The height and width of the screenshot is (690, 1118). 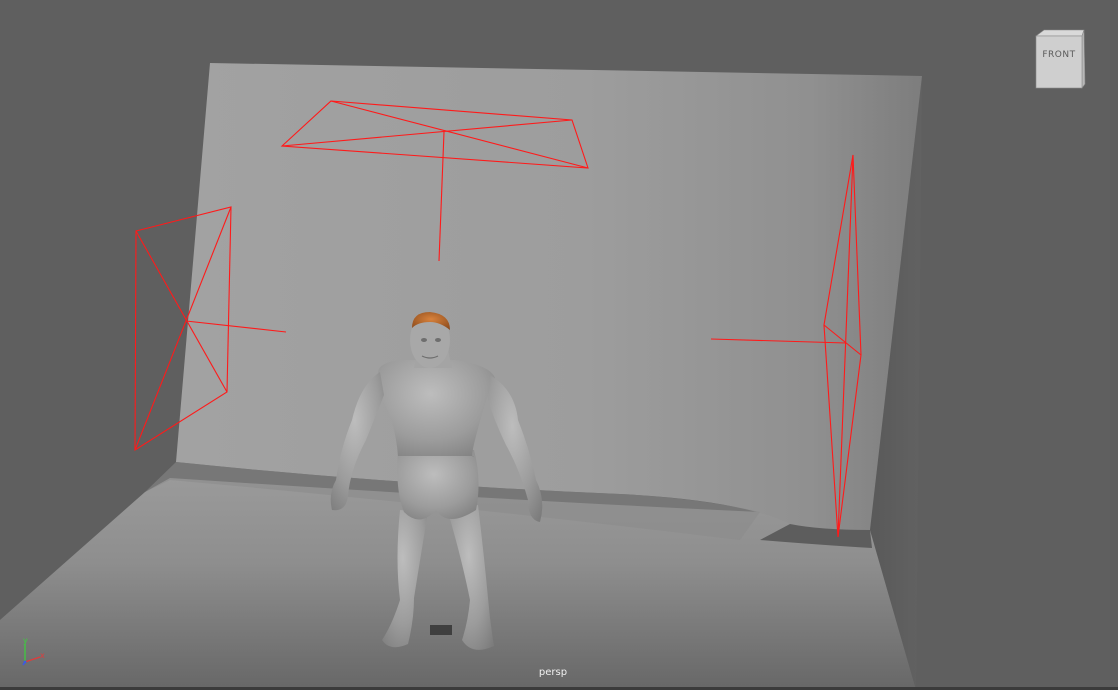 I want to click on left-eye, so click(x=424, y=340).